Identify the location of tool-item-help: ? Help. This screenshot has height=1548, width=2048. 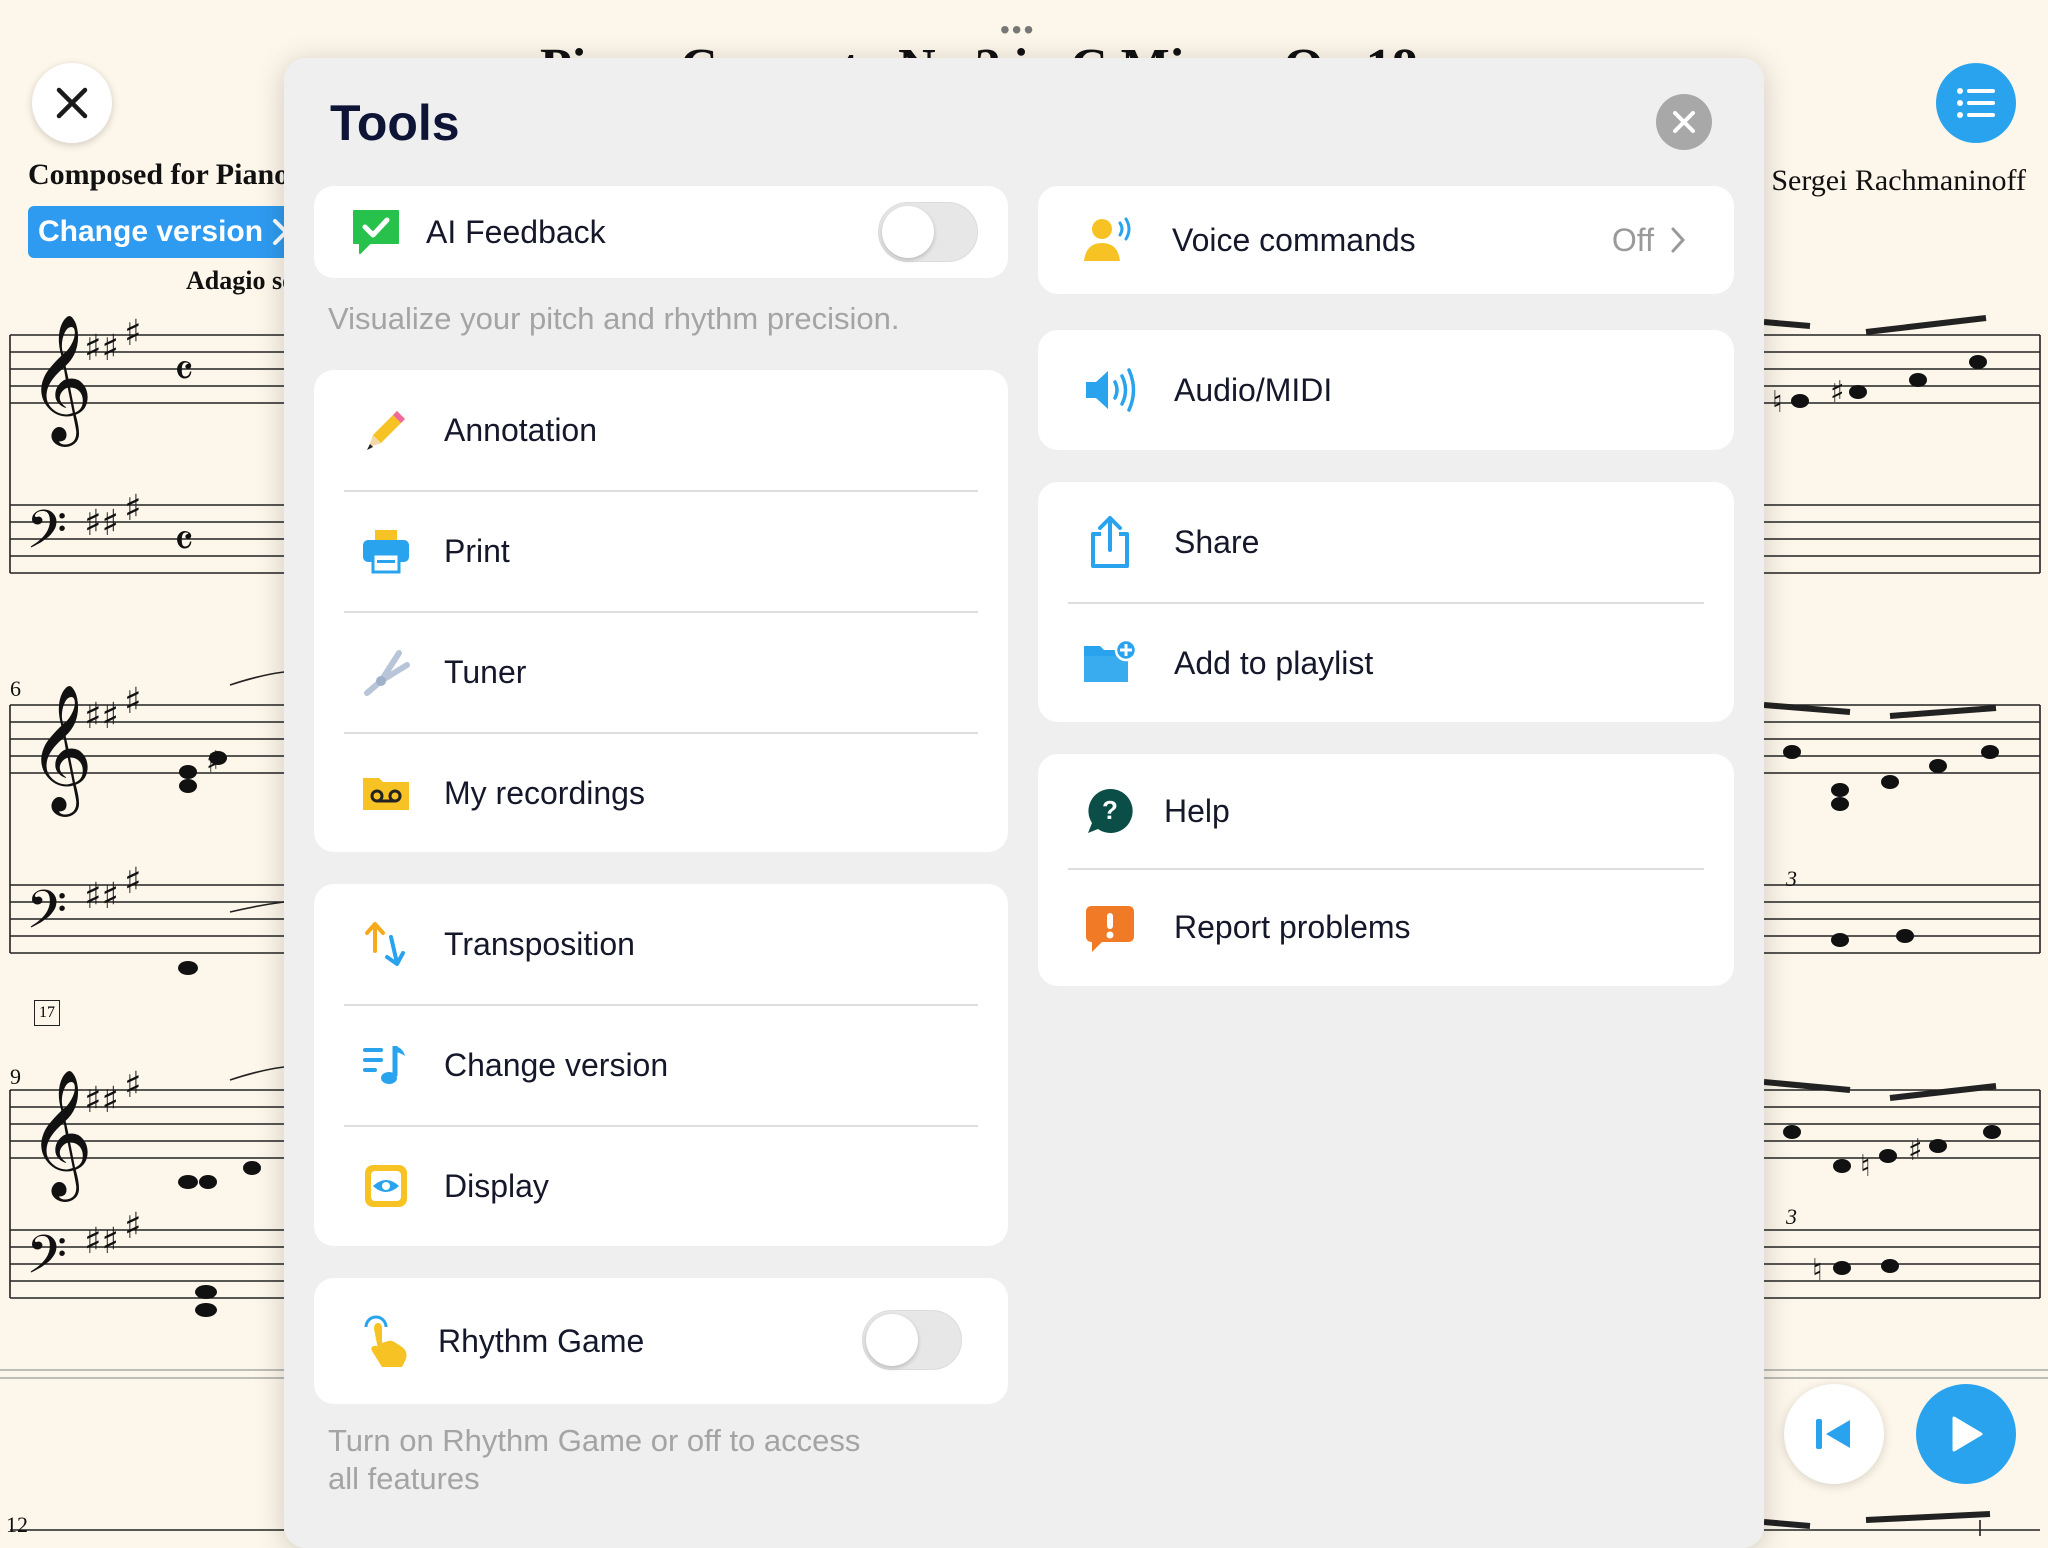
(1386, 811).